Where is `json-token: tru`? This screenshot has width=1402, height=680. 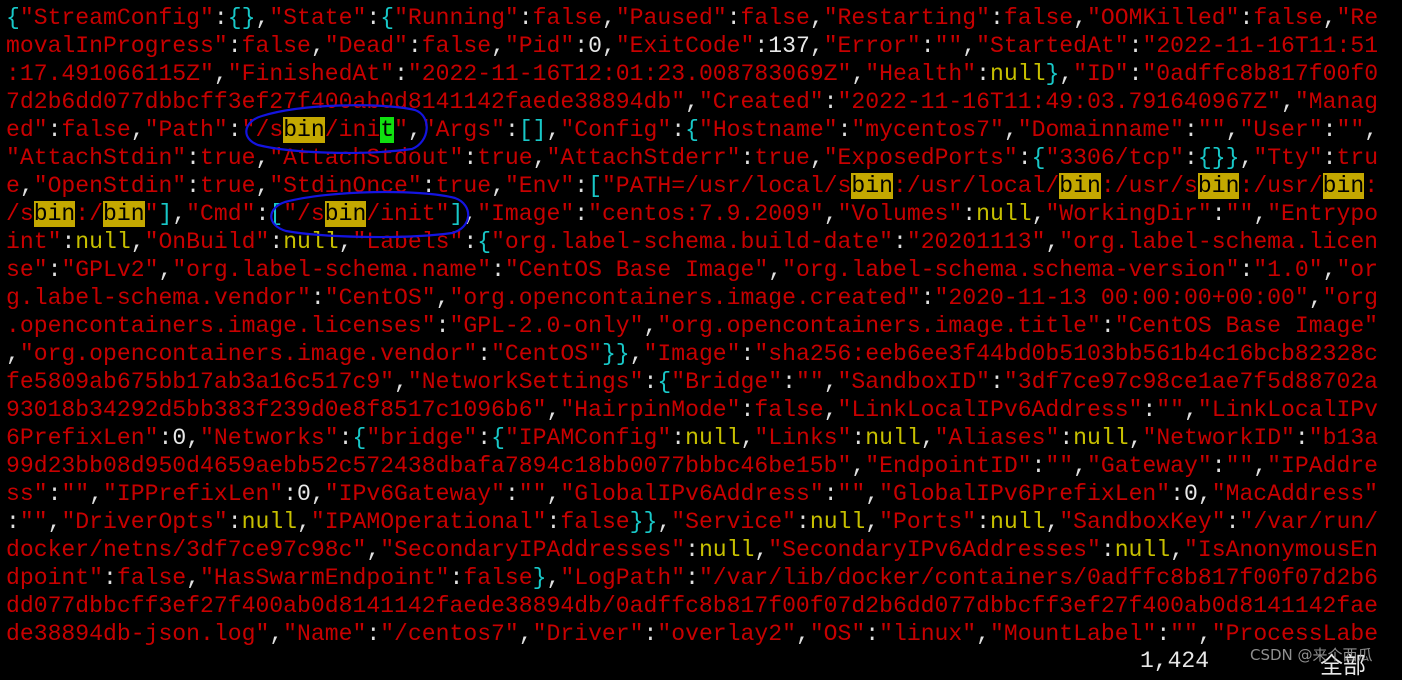 json-token: tru is located at coordinates (1357, 158).